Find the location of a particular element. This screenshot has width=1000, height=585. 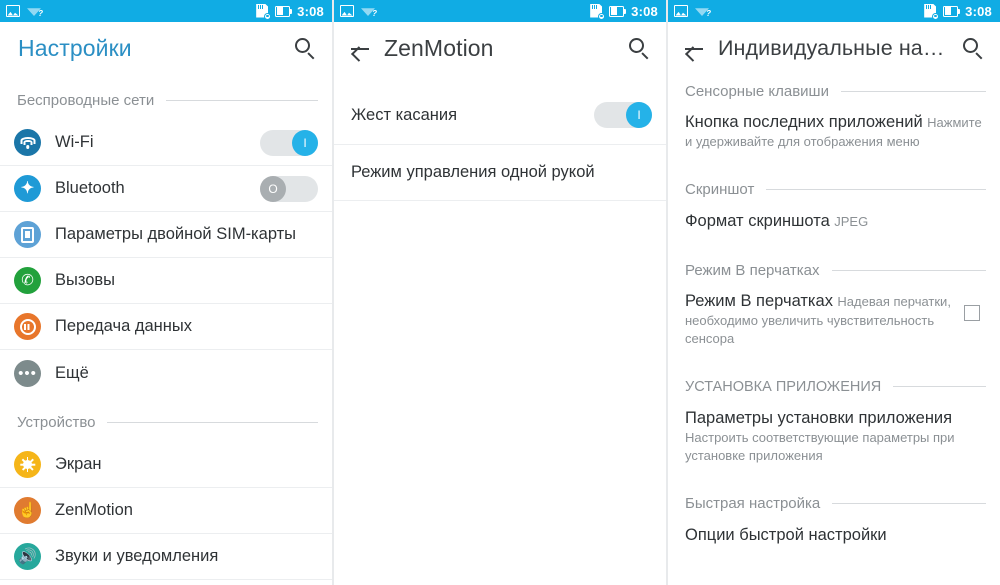

more-dots-icon: ••• is located at coordinates (27, 373).